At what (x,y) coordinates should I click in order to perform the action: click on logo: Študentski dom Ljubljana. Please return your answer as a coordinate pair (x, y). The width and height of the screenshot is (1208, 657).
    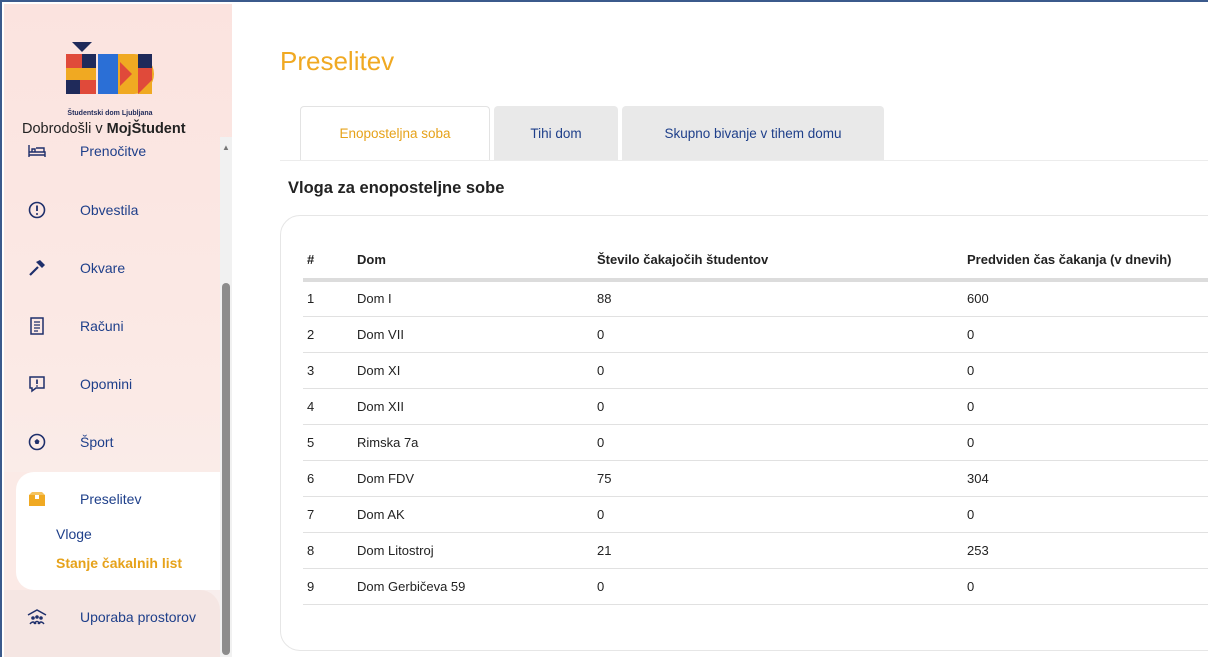
    Looking at the image, I should click on (110, 78).